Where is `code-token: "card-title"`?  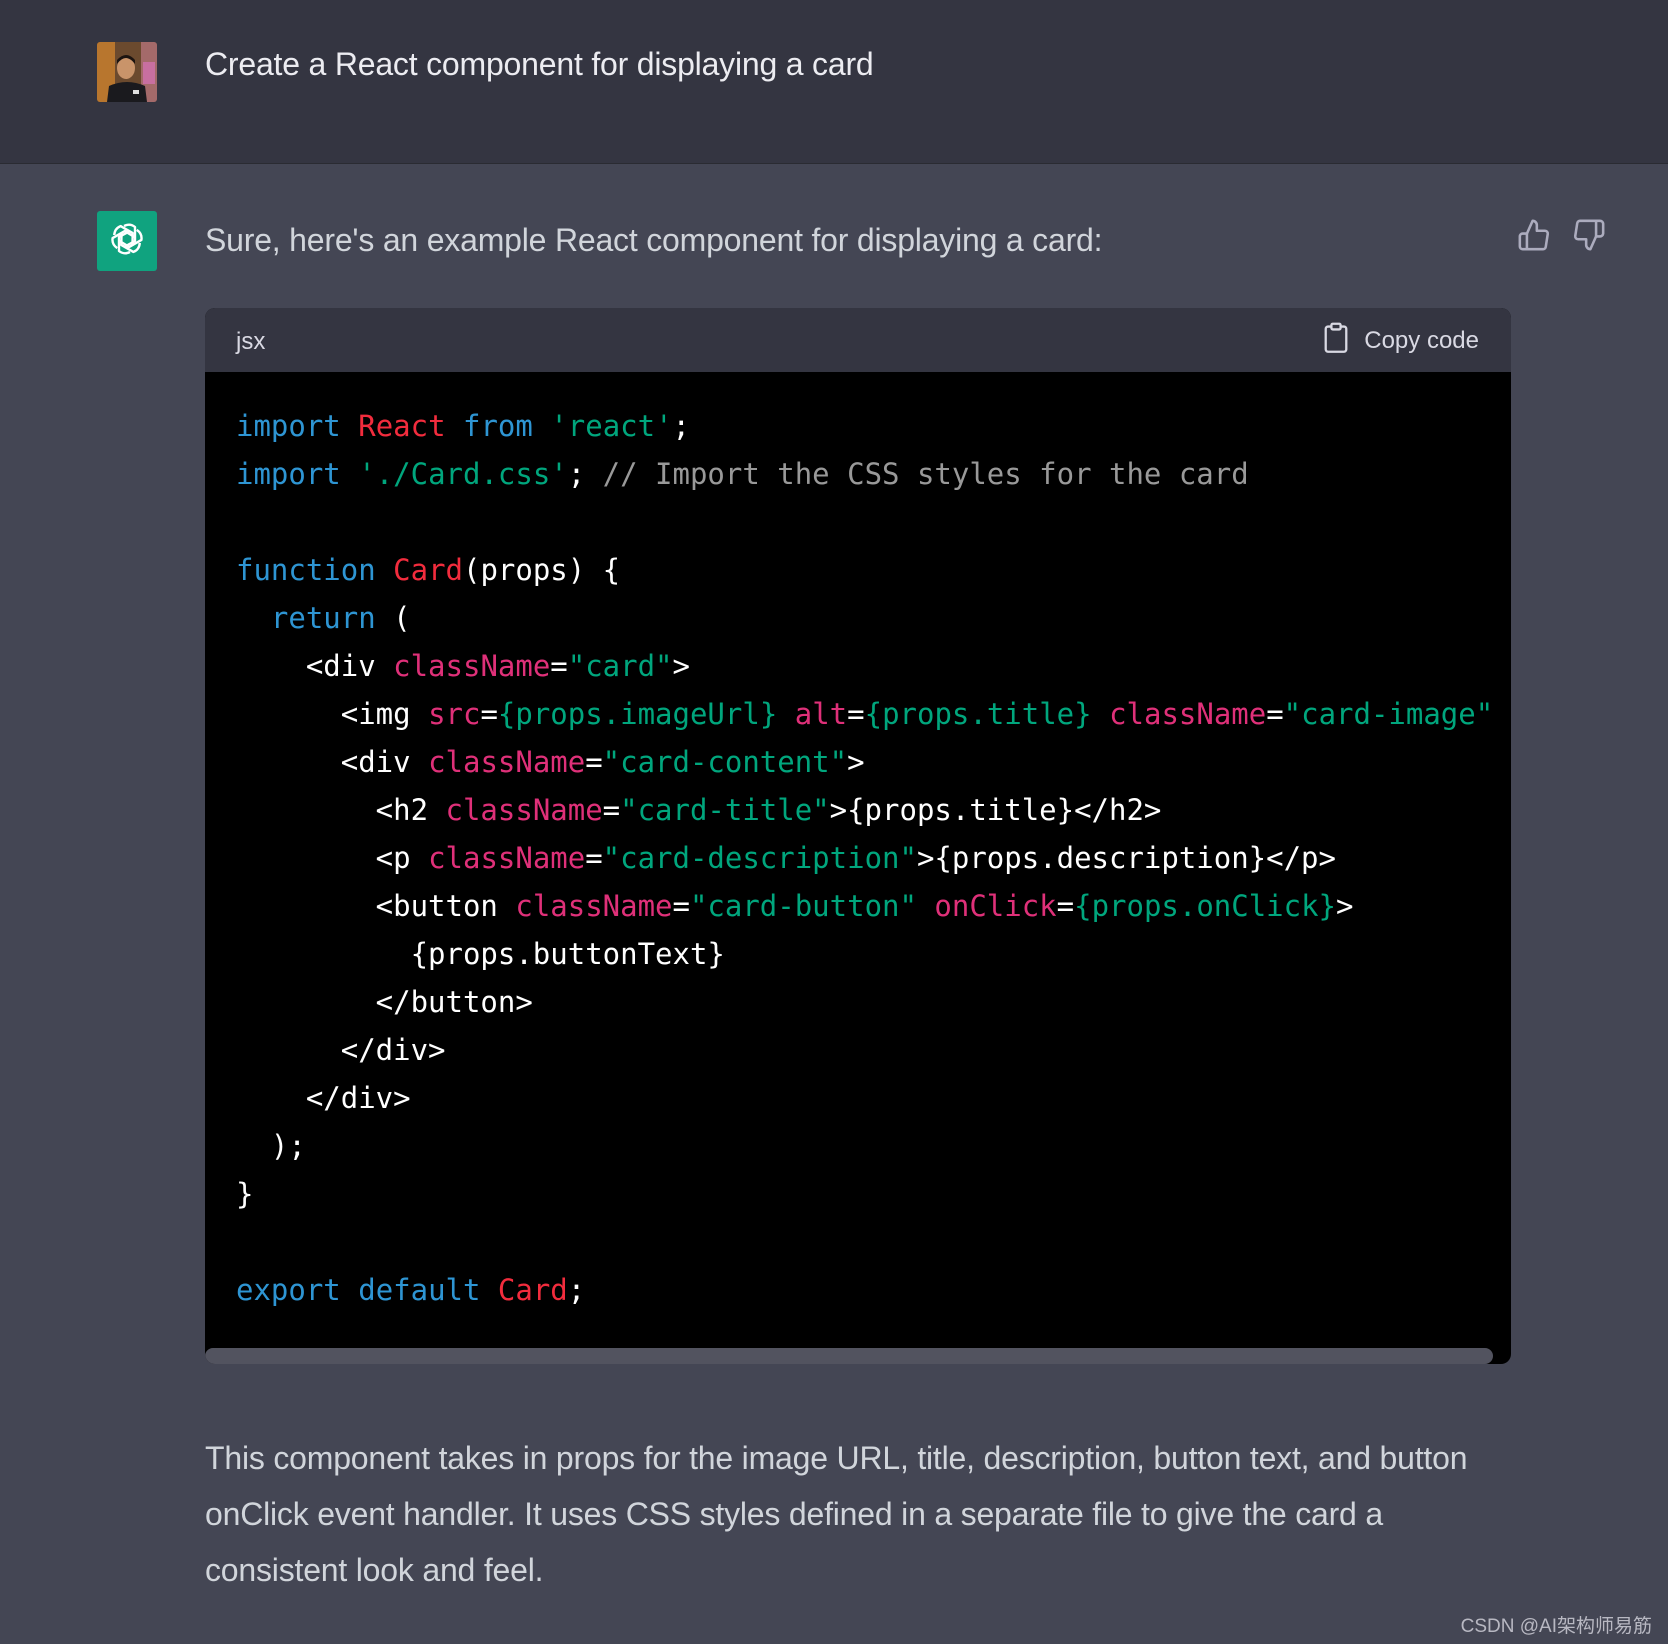 code-token: "card-title" is located at coordinates (725, 810).